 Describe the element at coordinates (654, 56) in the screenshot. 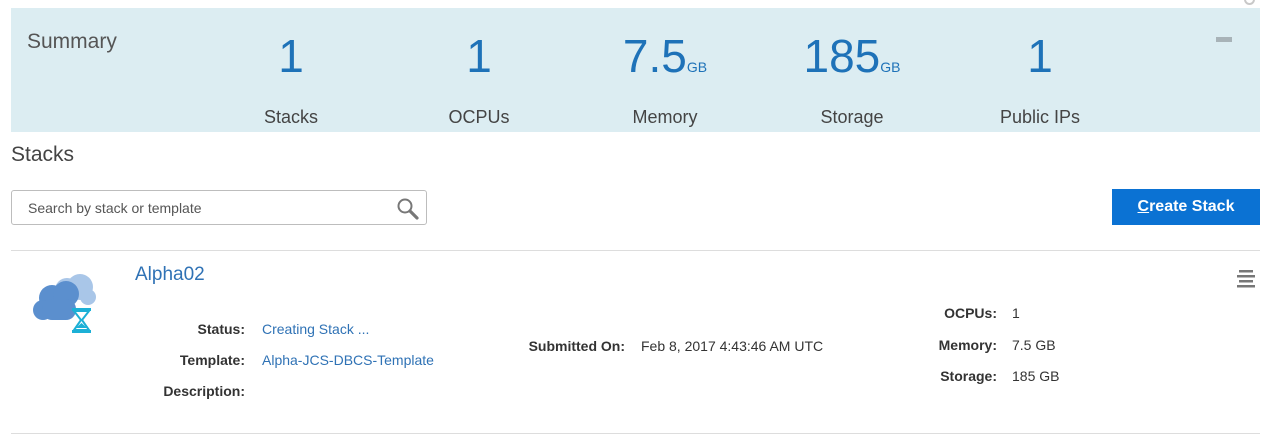

I see `metric-number: 7.5` at that location.